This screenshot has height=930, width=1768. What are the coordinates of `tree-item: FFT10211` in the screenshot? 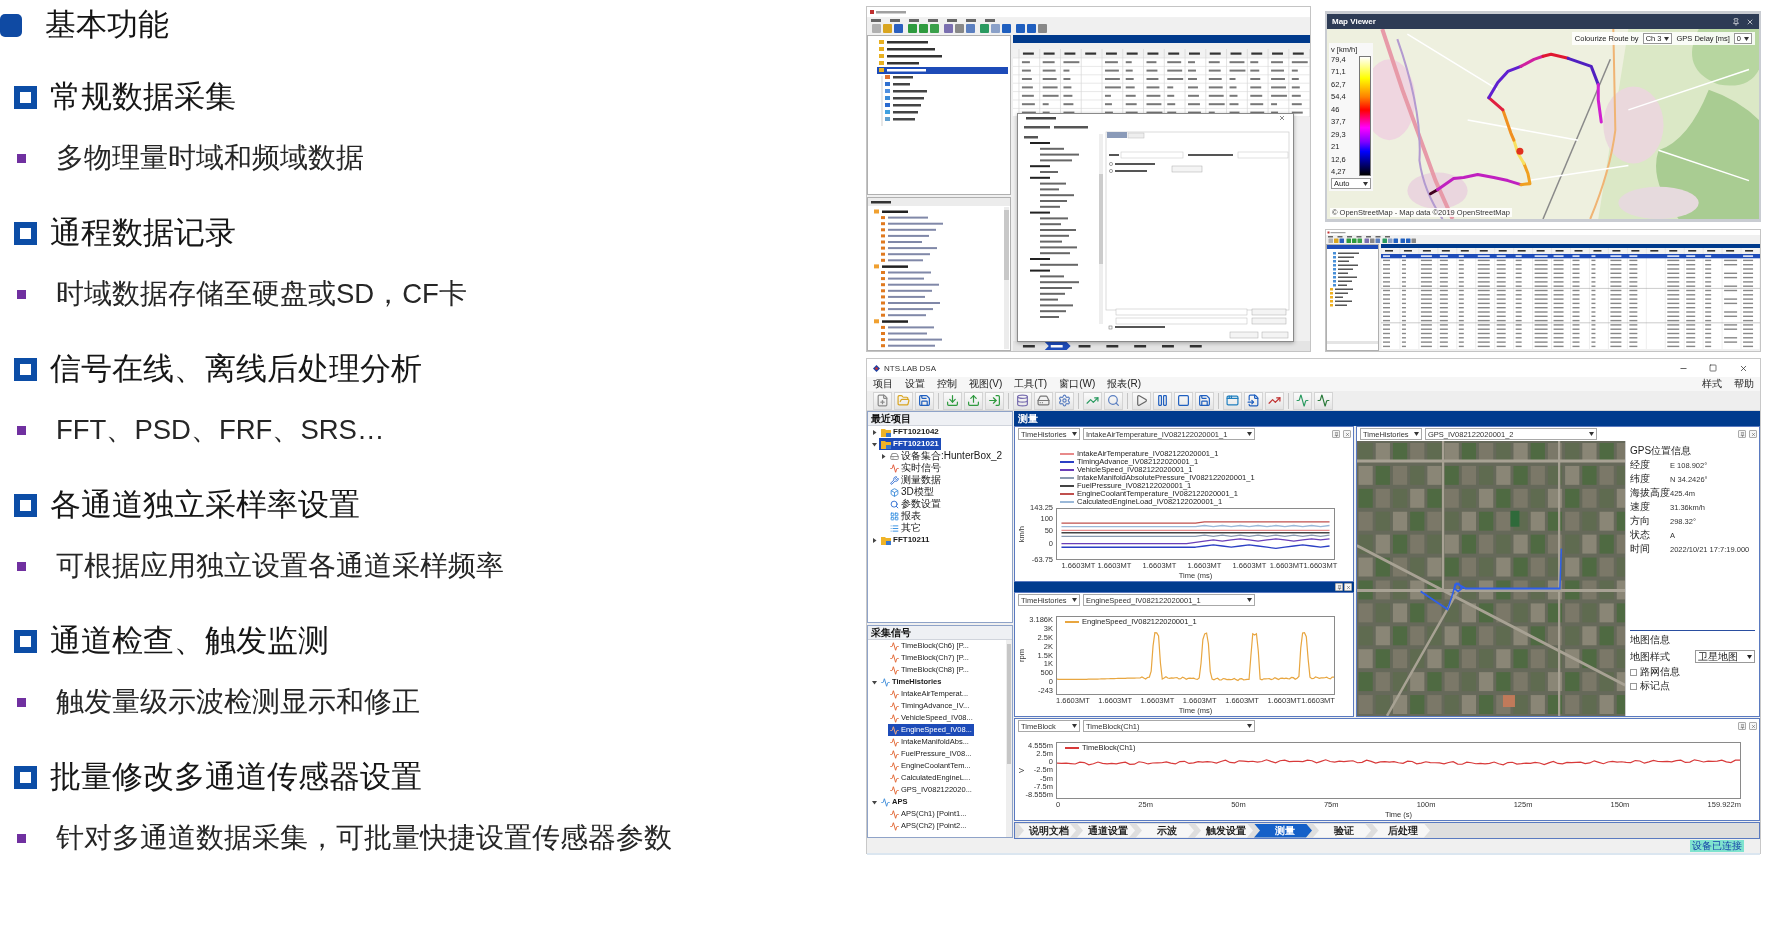 It's located at (905, 540).